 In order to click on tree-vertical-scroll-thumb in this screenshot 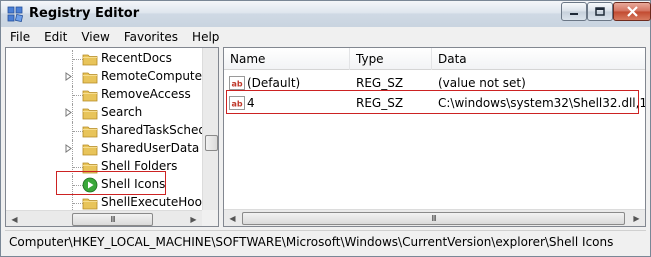, I will do `click(211, 143)`.